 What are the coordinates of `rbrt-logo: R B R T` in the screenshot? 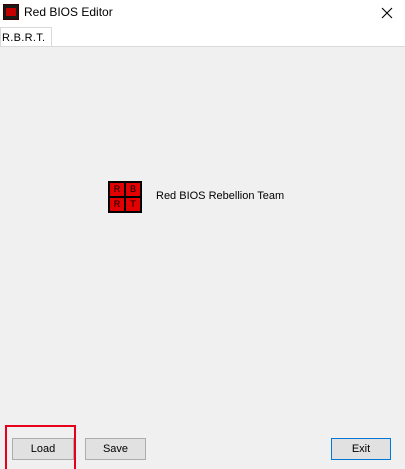 It's located at (125, 197).